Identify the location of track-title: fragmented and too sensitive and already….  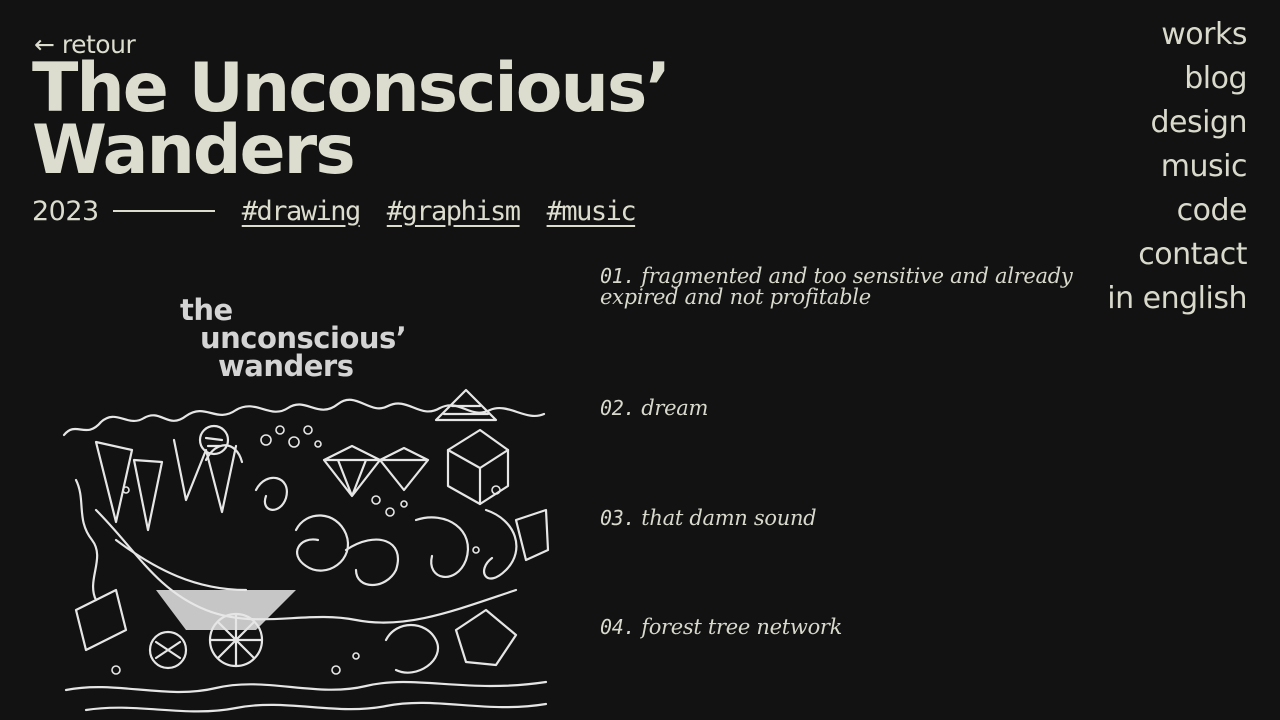
(836, 286).